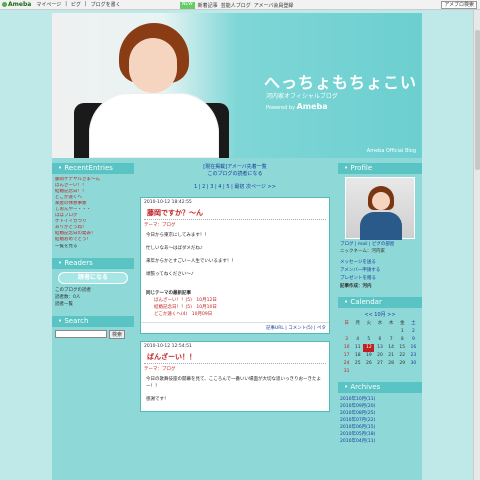 The image size is (480, 480). Describe the element at coordinates (219, 187) in the screenshot. I see `page-link: 4` at that location.